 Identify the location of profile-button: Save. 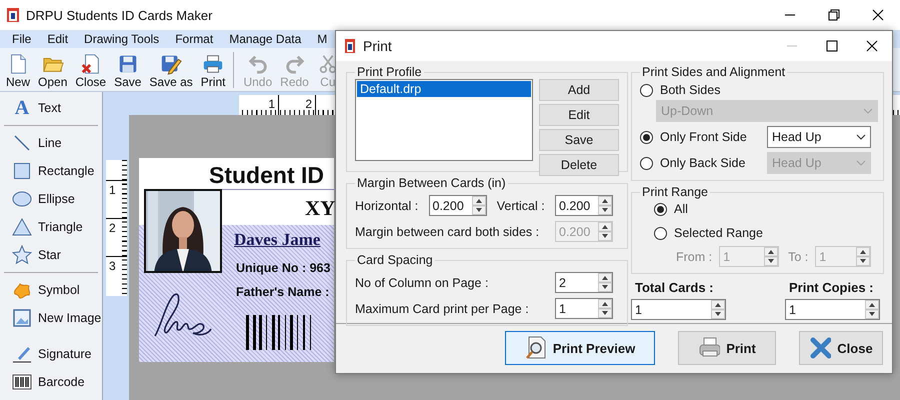
(579, 140).